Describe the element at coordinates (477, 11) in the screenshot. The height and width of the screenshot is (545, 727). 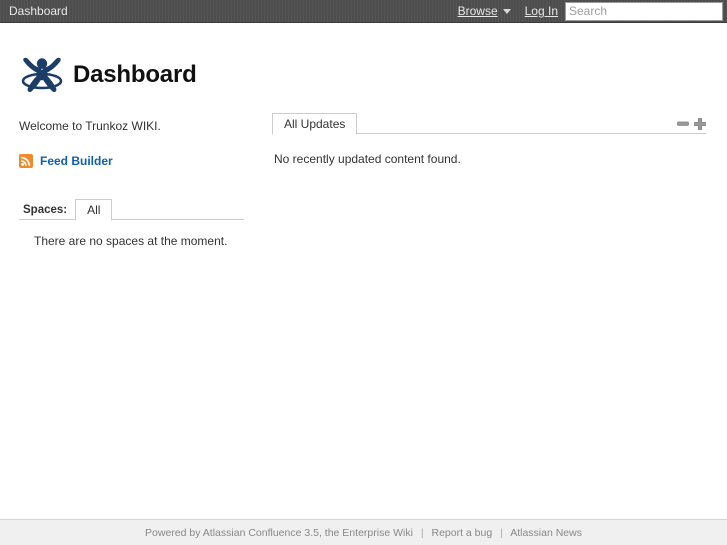
I see `browse-menu-label: Browse` at that location.